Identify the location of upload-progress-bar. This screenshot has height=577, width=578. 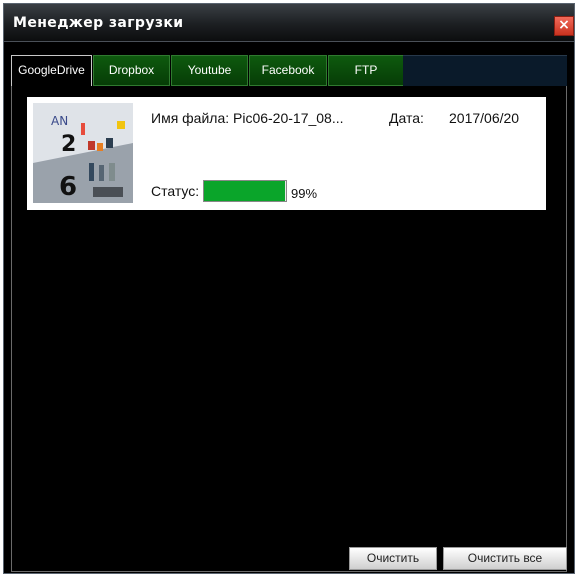
(245, 191).